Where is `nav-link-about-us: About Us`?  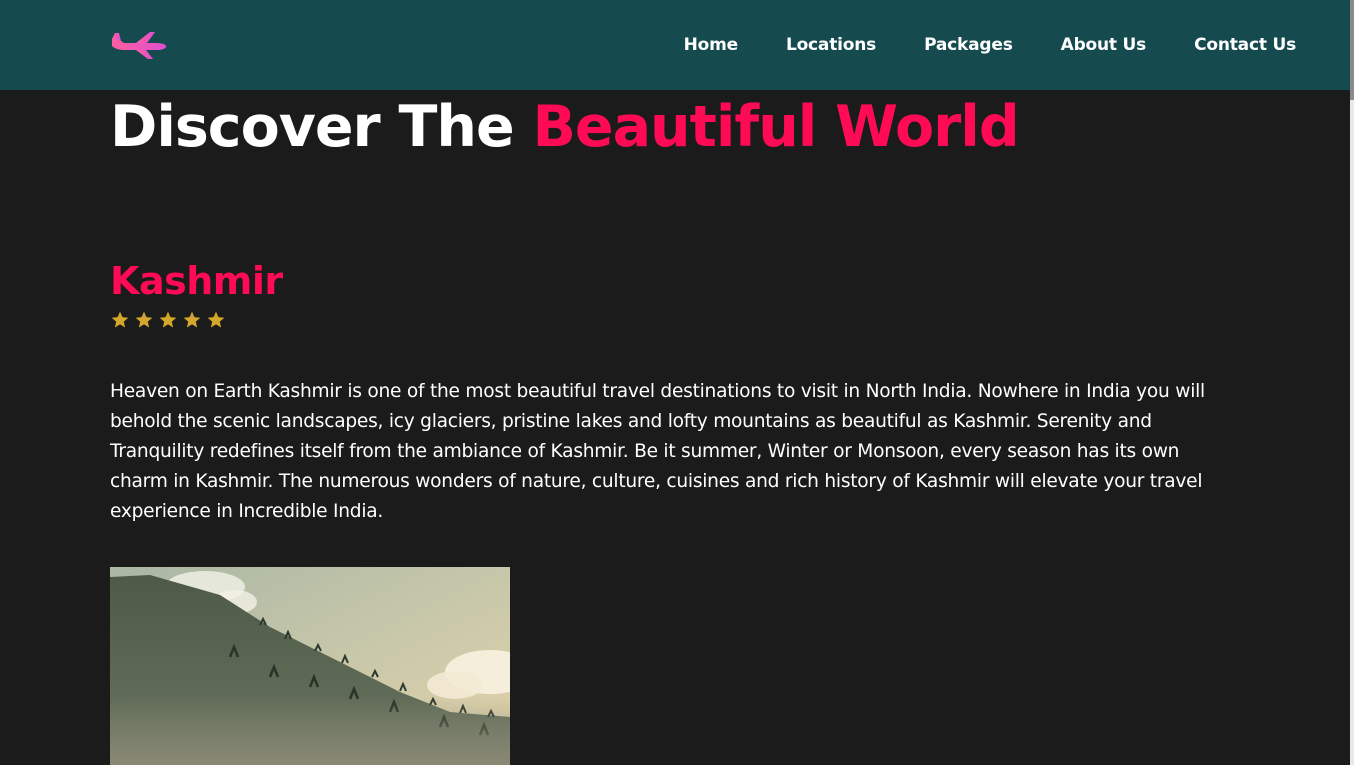 nav-link-about-us: About Us is located at coordinates (1104, 45).